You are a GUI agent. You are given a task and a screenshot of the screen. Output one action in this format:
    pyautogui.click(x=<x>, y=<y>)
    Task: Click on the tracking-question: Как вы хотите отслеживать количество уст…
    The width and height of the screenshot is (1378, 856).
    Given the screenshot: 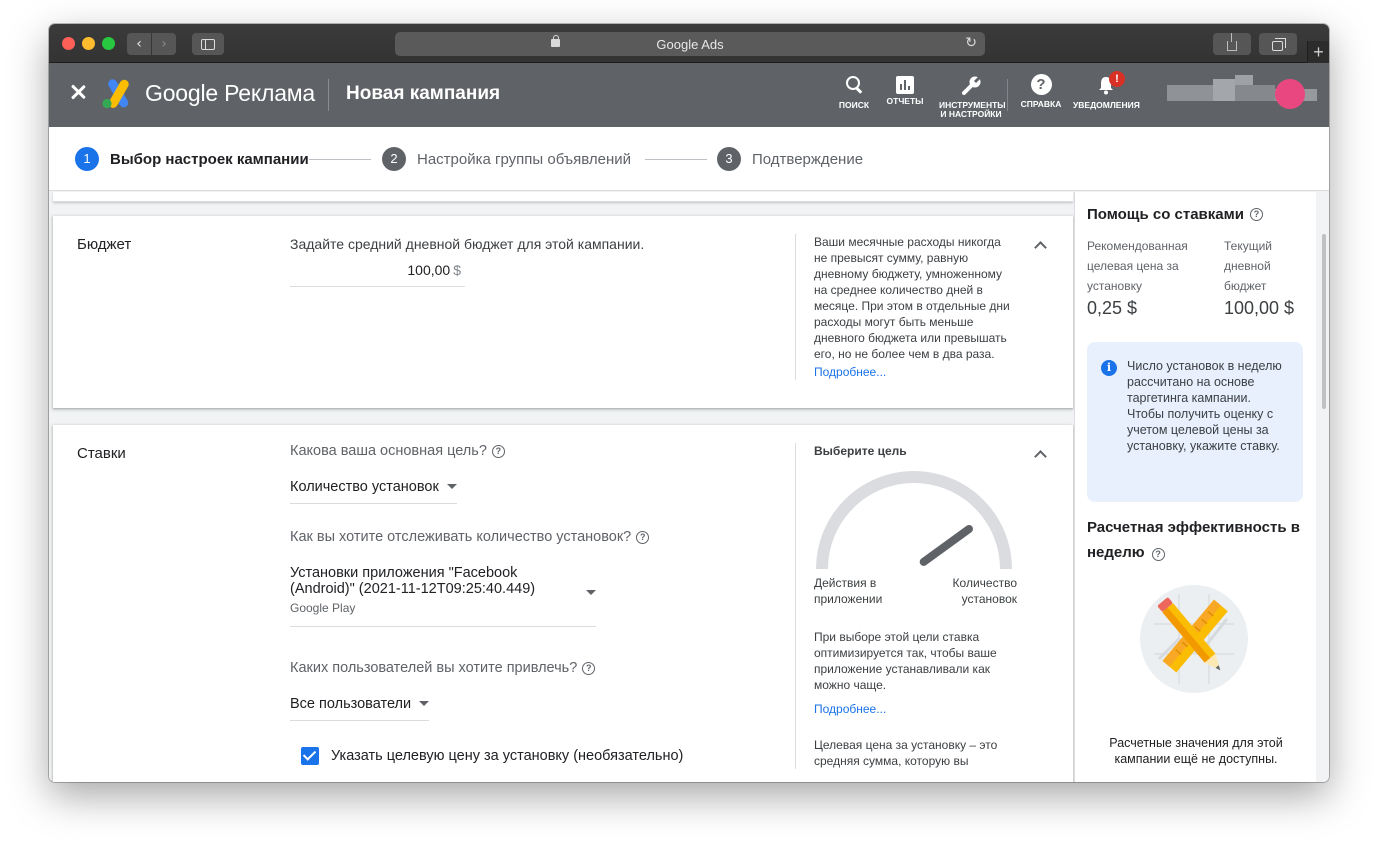 What is the action you would take?
    pyautogui.click(x=470, y=537)
    